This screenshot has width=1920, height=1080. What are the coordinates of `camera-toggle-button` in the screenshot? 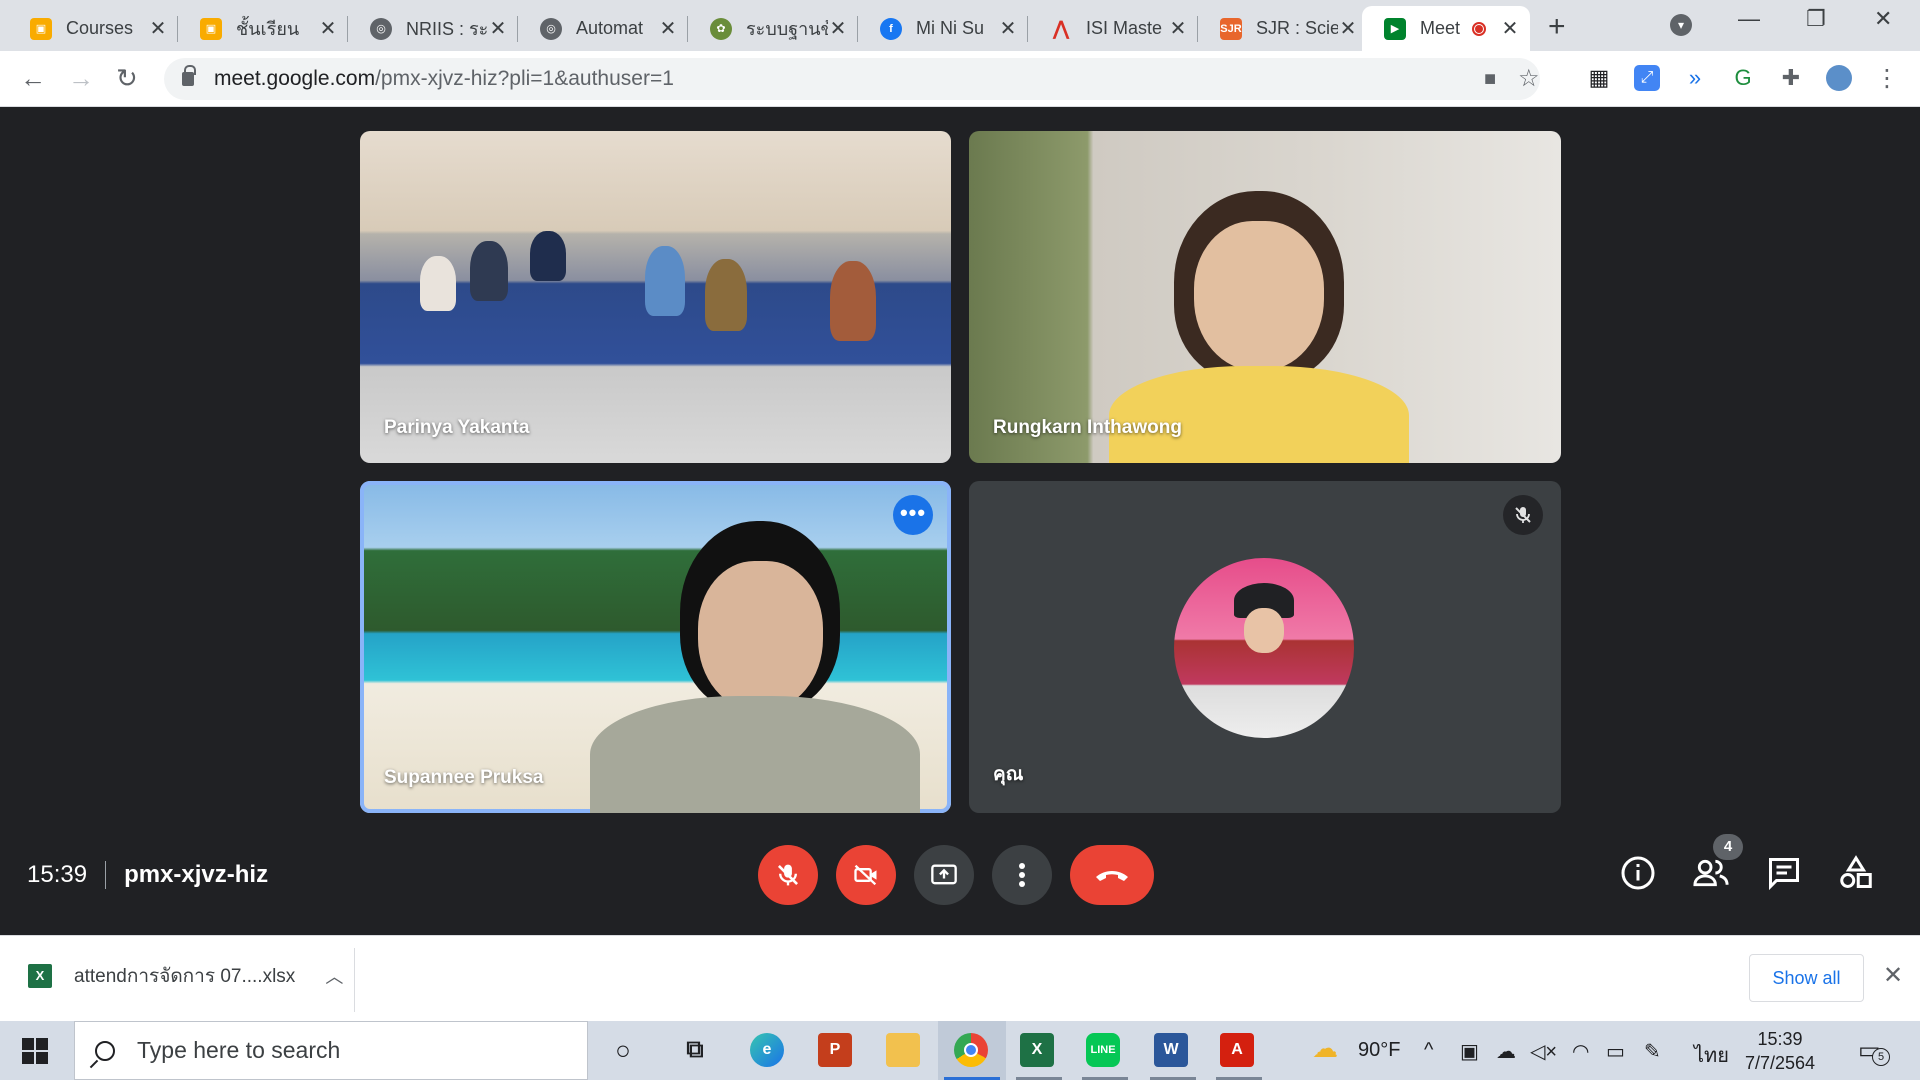 It's located at (866, 875).